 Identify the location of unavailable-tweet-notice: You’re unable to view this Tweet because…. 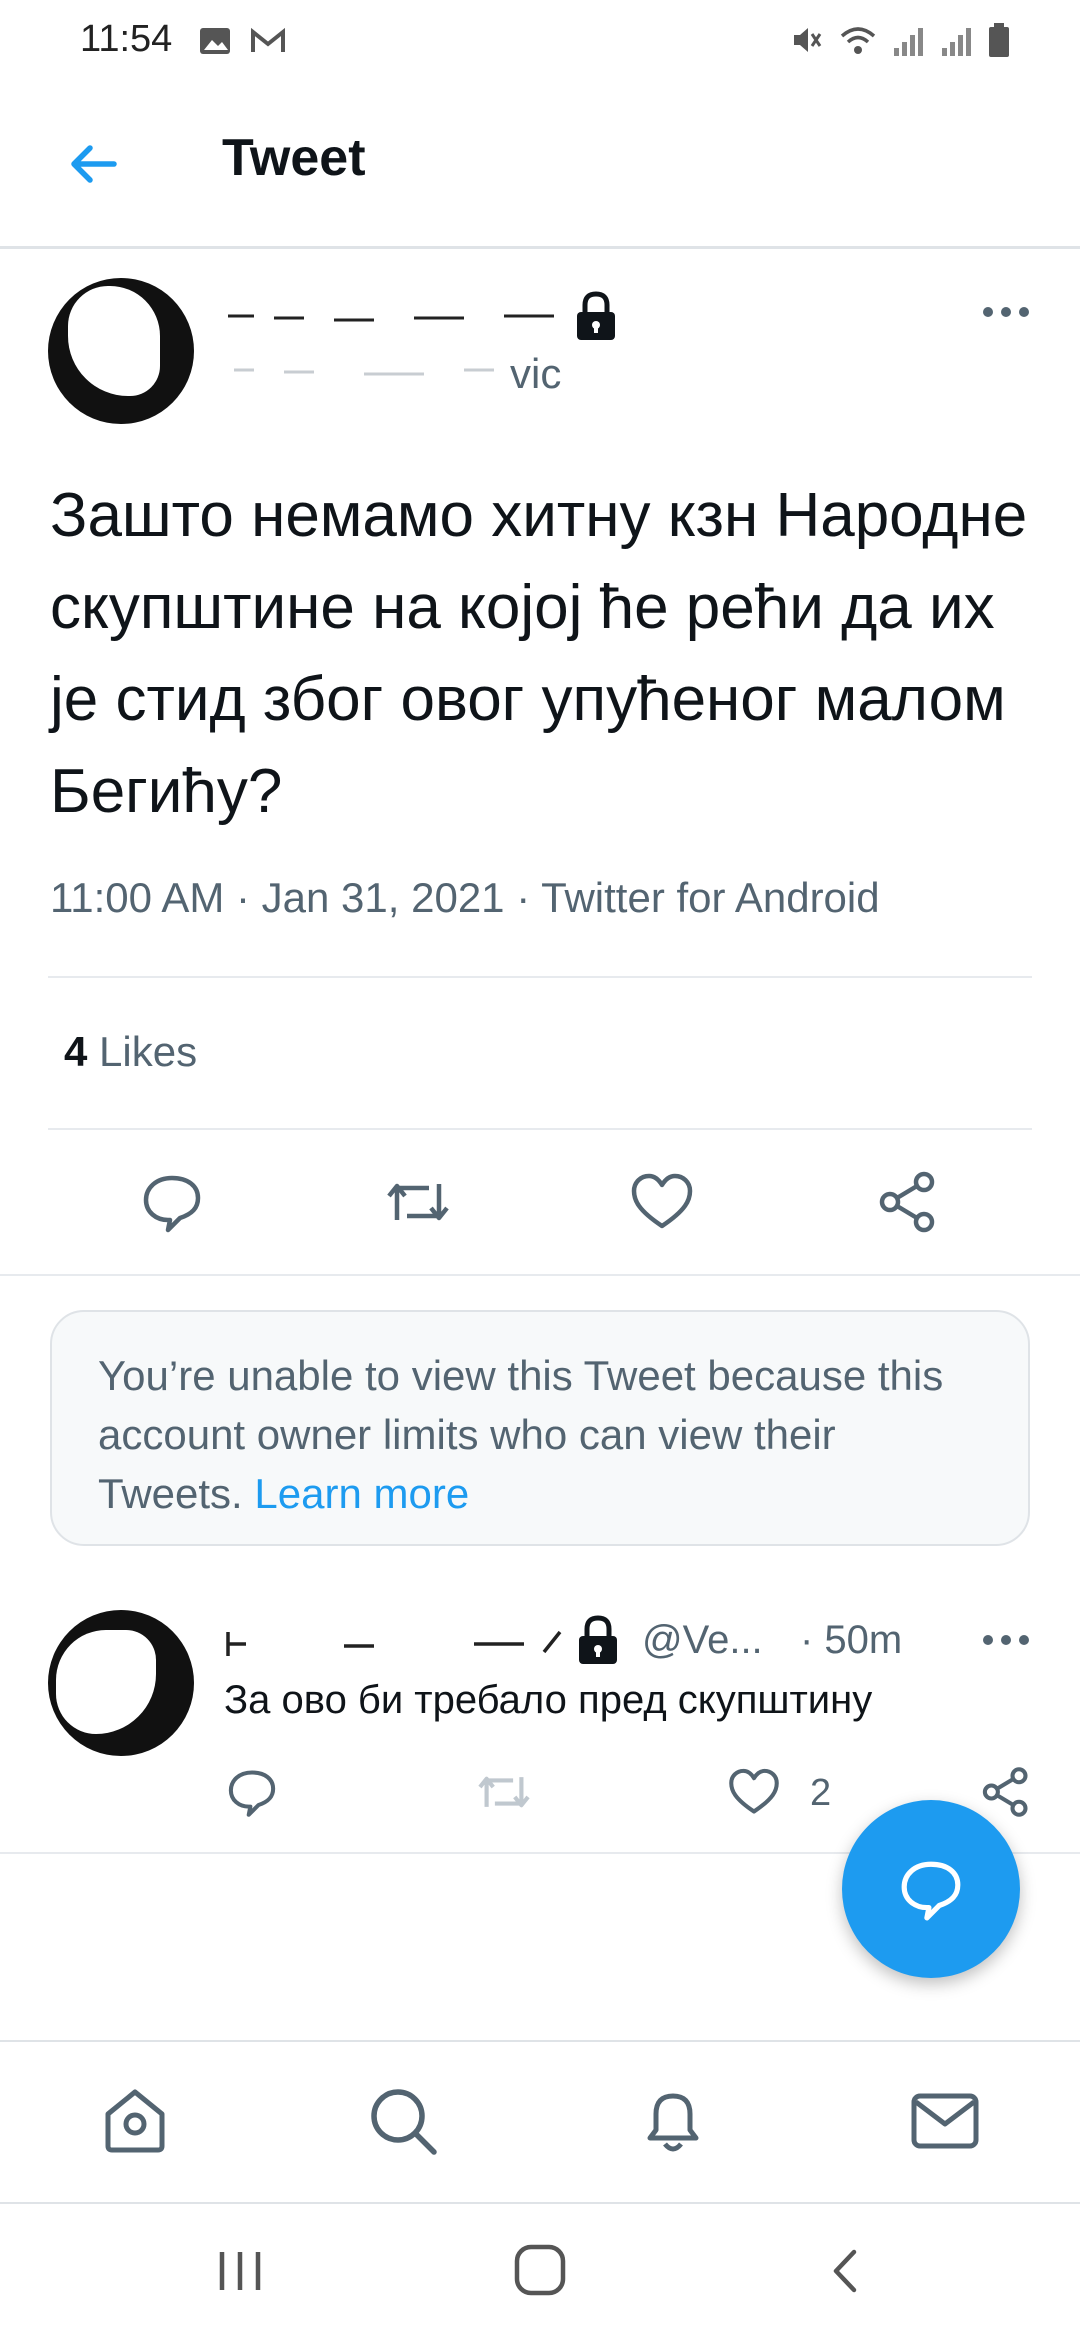
(540, 1428).